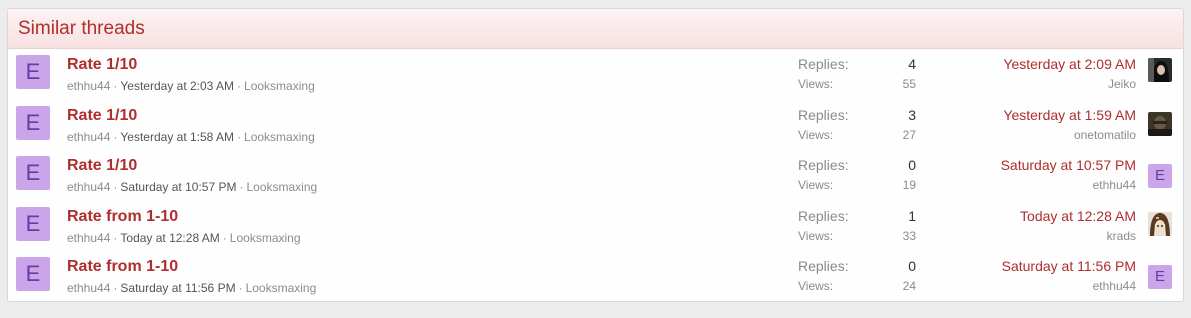 The width and height of the screenshot is (1191, 318). Describe the element at coordinates (81, 28) in the screenshot. I see `block-title: Similar threads` at that location.